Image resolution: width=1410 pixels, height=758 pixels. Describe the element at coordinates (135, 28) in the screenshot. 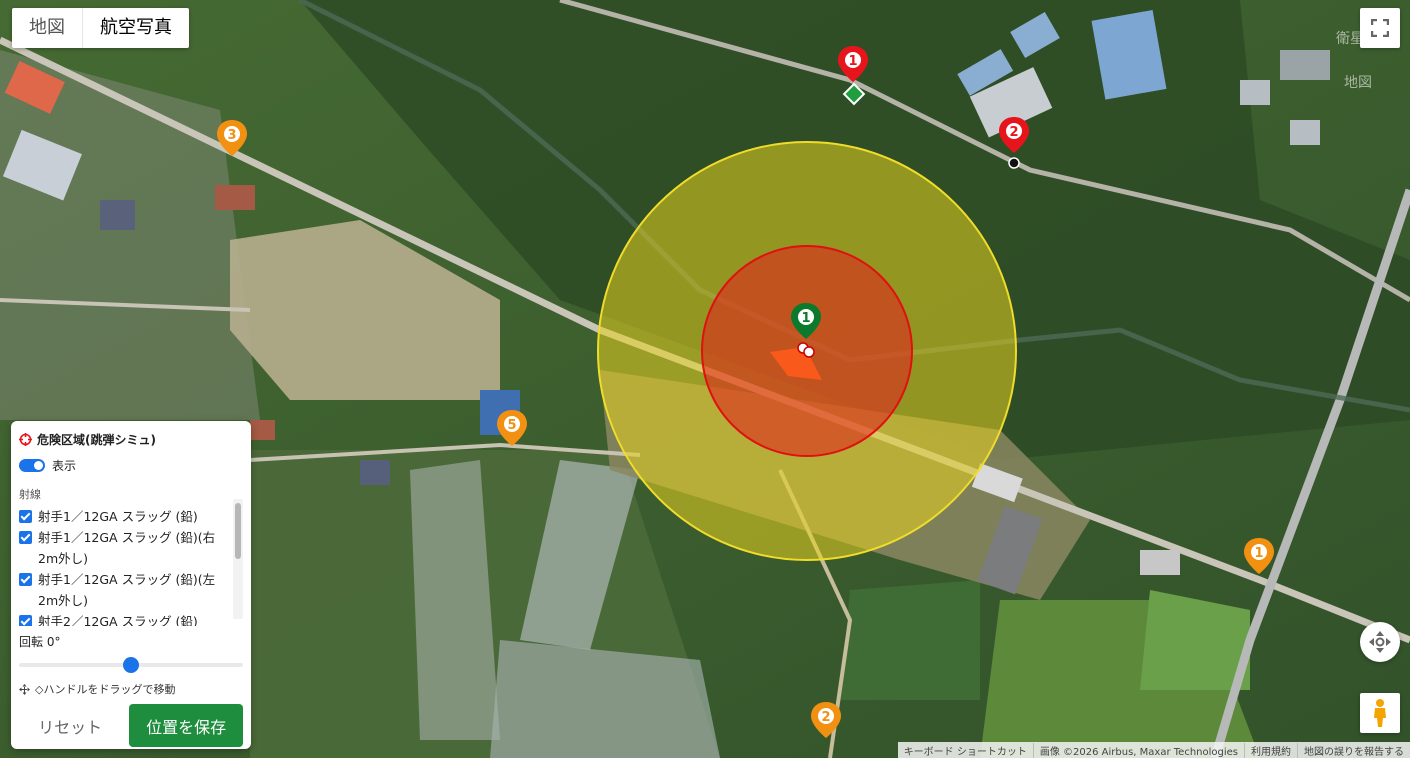

I see `map-type-satellite-button: 航空写真` at that location.